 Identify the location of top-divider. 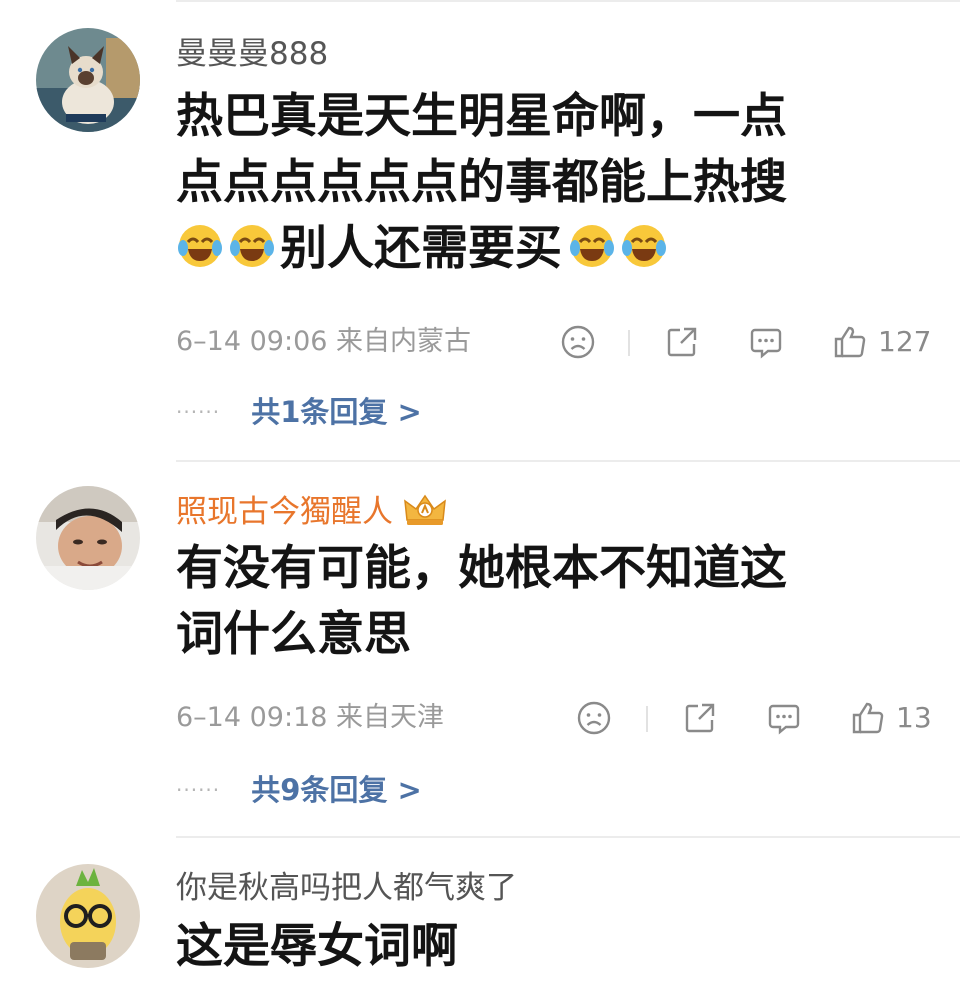
(568, 1).